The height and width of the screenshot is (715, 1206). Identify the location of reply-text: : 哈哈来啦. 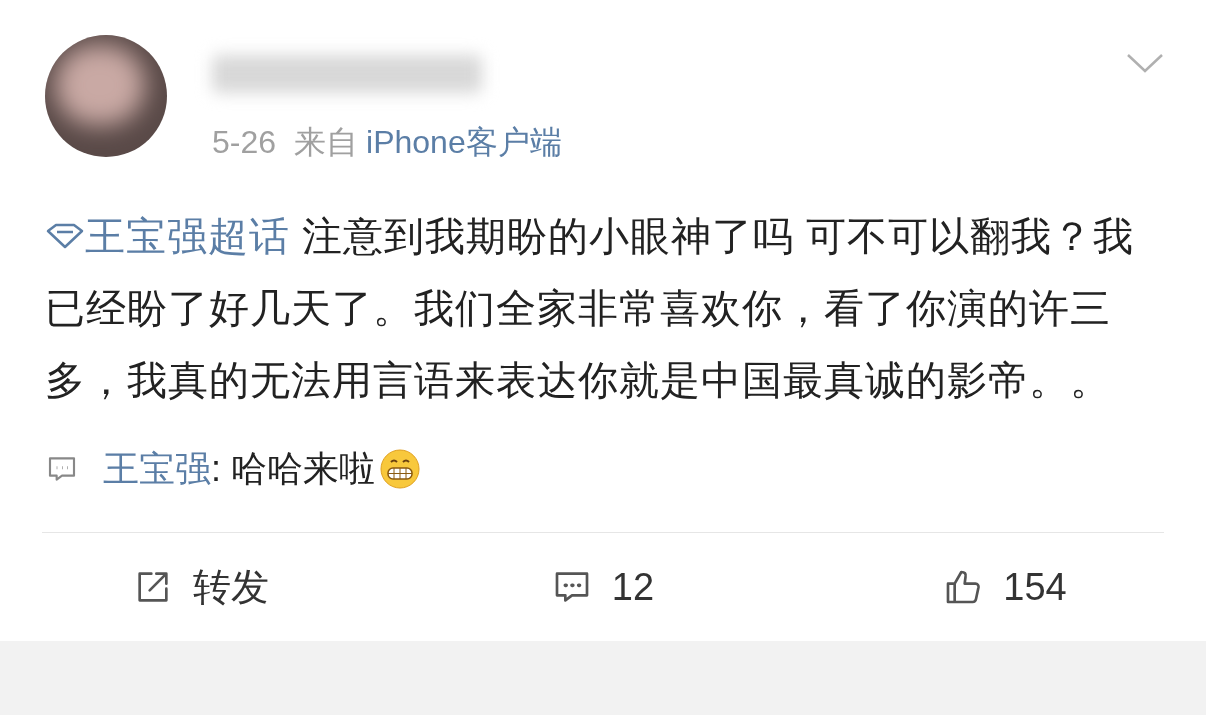
(293, 469).